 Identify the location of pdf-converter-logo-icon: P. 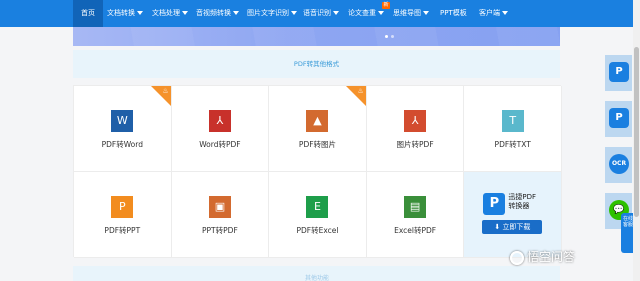
(494, 204).